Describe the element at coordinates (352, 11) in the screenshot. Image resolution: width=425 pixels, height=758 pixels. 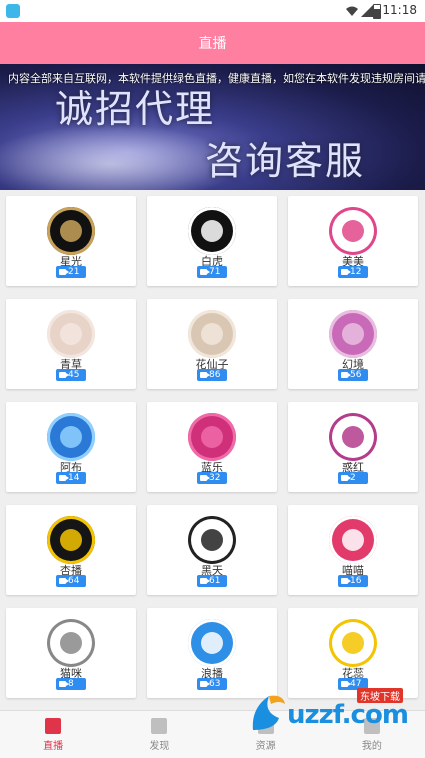
I see `wifi-icon` at that location.